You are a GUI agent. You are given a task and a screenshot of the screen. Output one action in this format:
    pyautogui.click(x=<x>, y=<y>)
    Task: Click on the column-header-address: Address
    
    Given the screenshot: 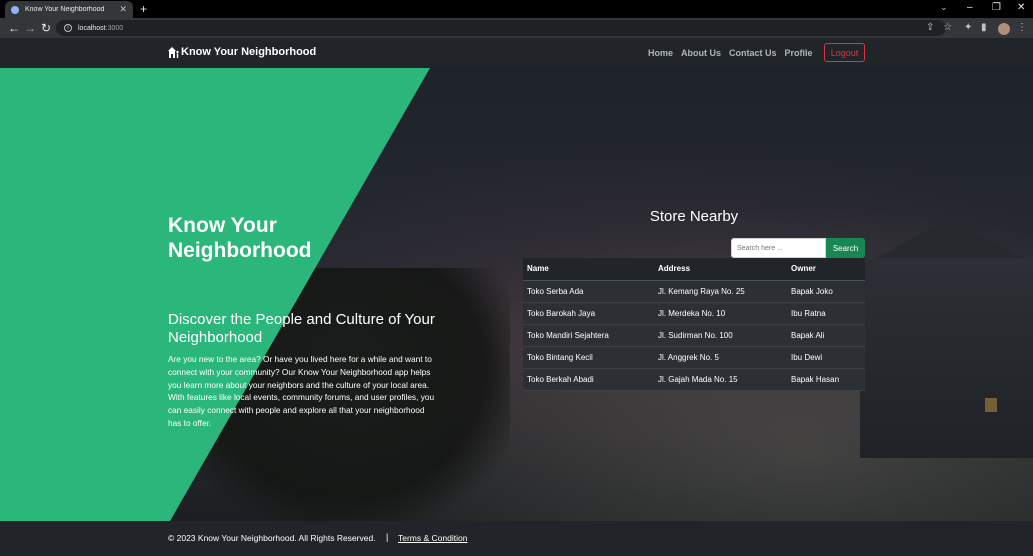 What is the action you would take?
    pyautogui.click(x=720, y=269)
    